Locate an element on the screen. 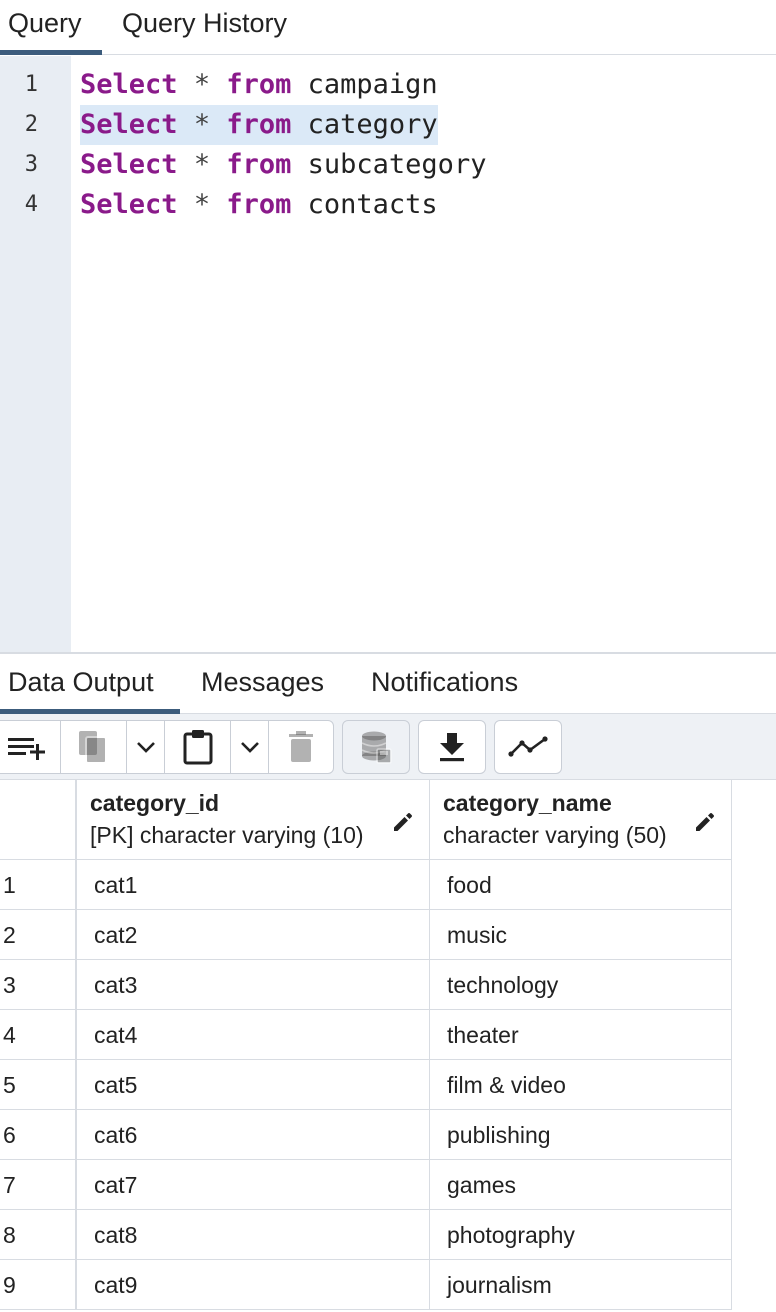  delete-icon is located at coordinates (301, 746).